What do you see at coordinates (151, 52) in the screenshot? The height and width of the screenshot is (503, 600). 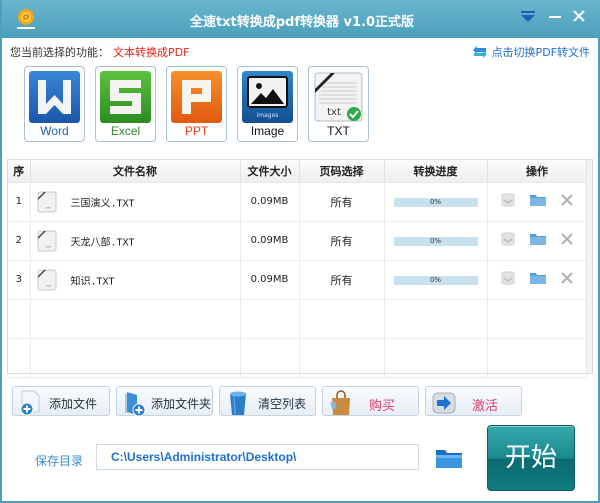 I see `function-value: 文本转换成PDF` at bounding box center [151, 52].